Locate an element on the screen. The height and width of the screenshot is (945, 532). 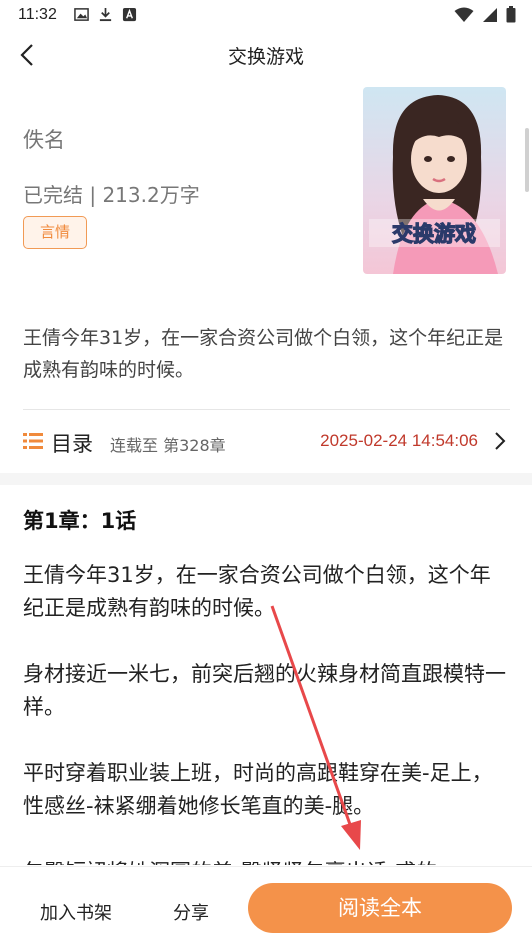
cover-illustration: 交换游戏 is located at coordinates (434, 180).